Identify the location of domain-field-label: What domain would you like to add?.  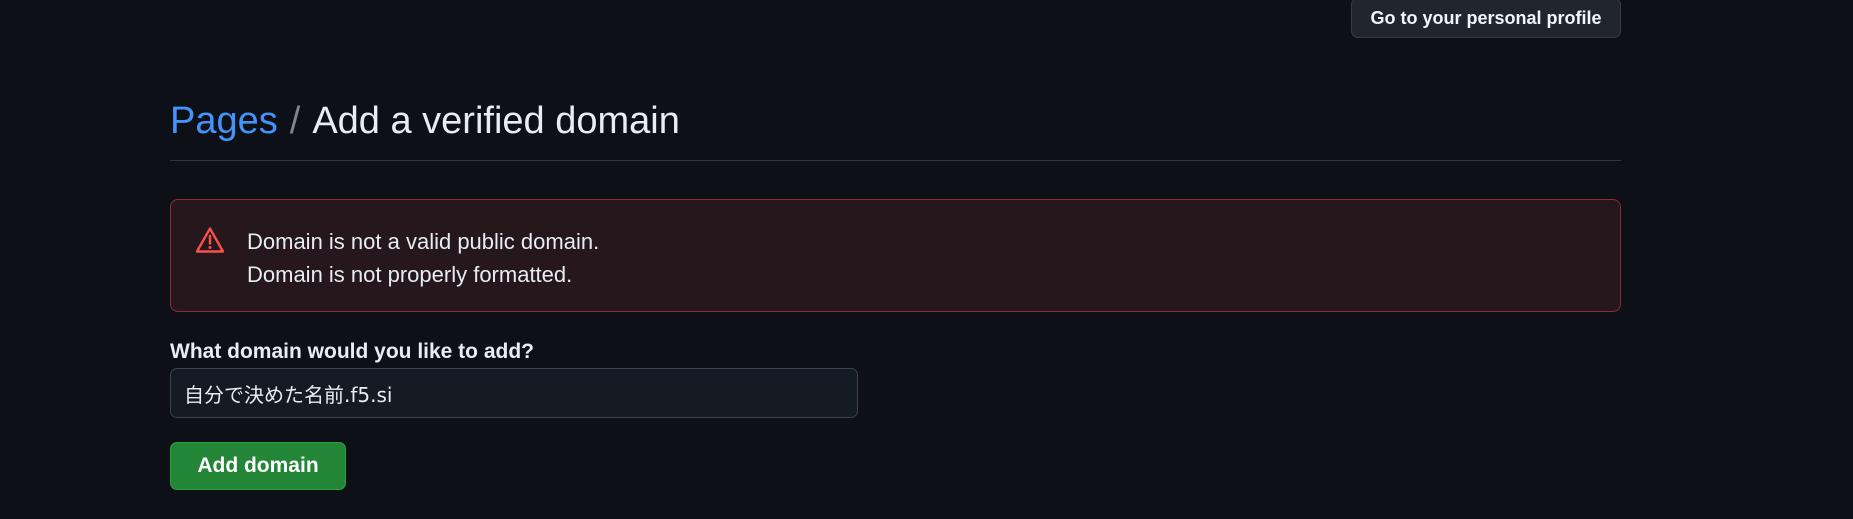
(352, 351).